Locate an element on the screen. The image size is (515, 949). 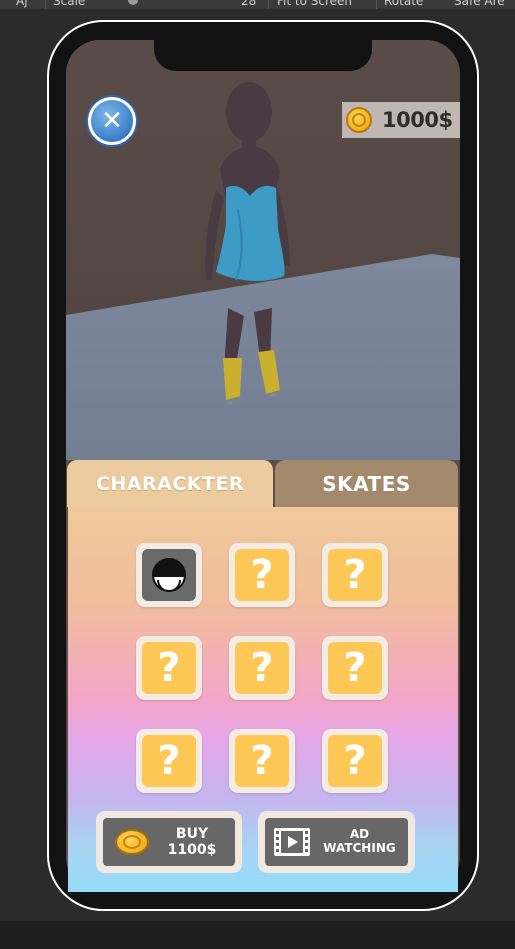
fit-to-screen-toggle: Fit to Screen is located at coordinates (314, 4).